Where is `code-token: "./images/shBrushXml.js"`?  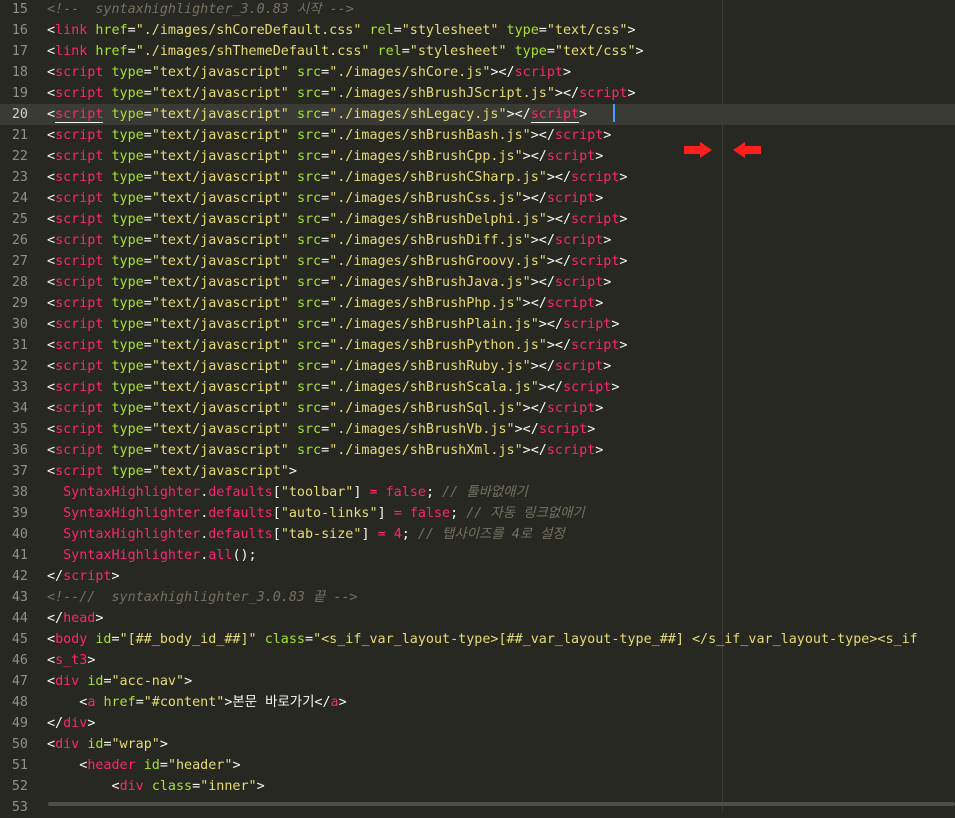
code-token: "./images/shBrushXml.js" is located at coordinates (426, 450).